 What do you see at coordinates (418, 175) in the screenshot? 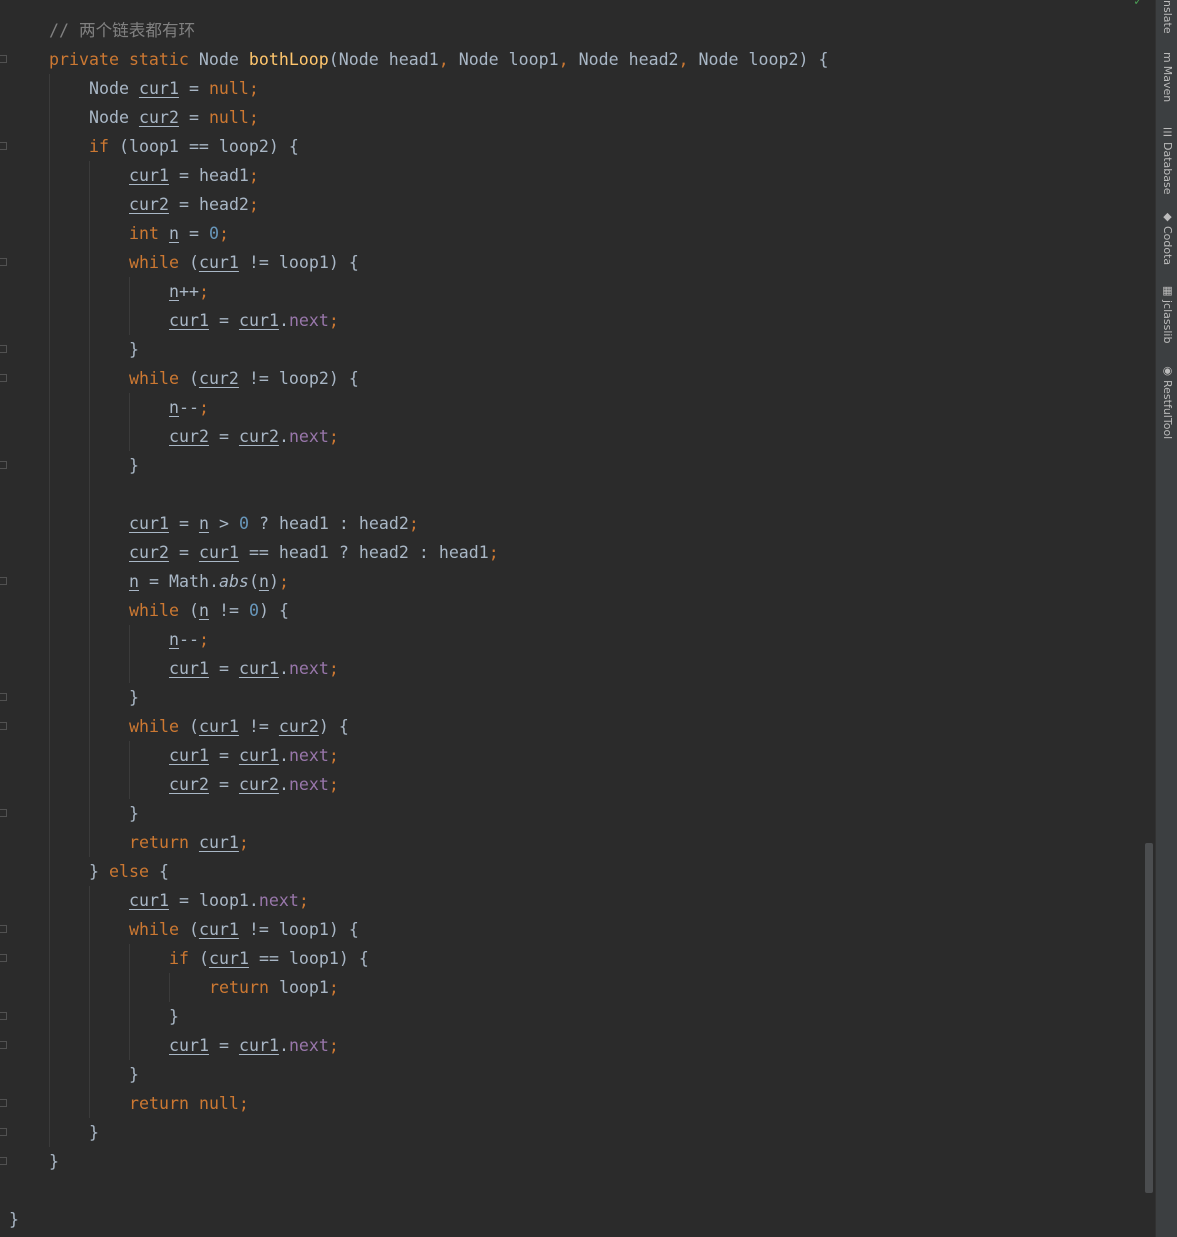
I see `code-line: cur1 = head1;` at bounding box center [418, 175].